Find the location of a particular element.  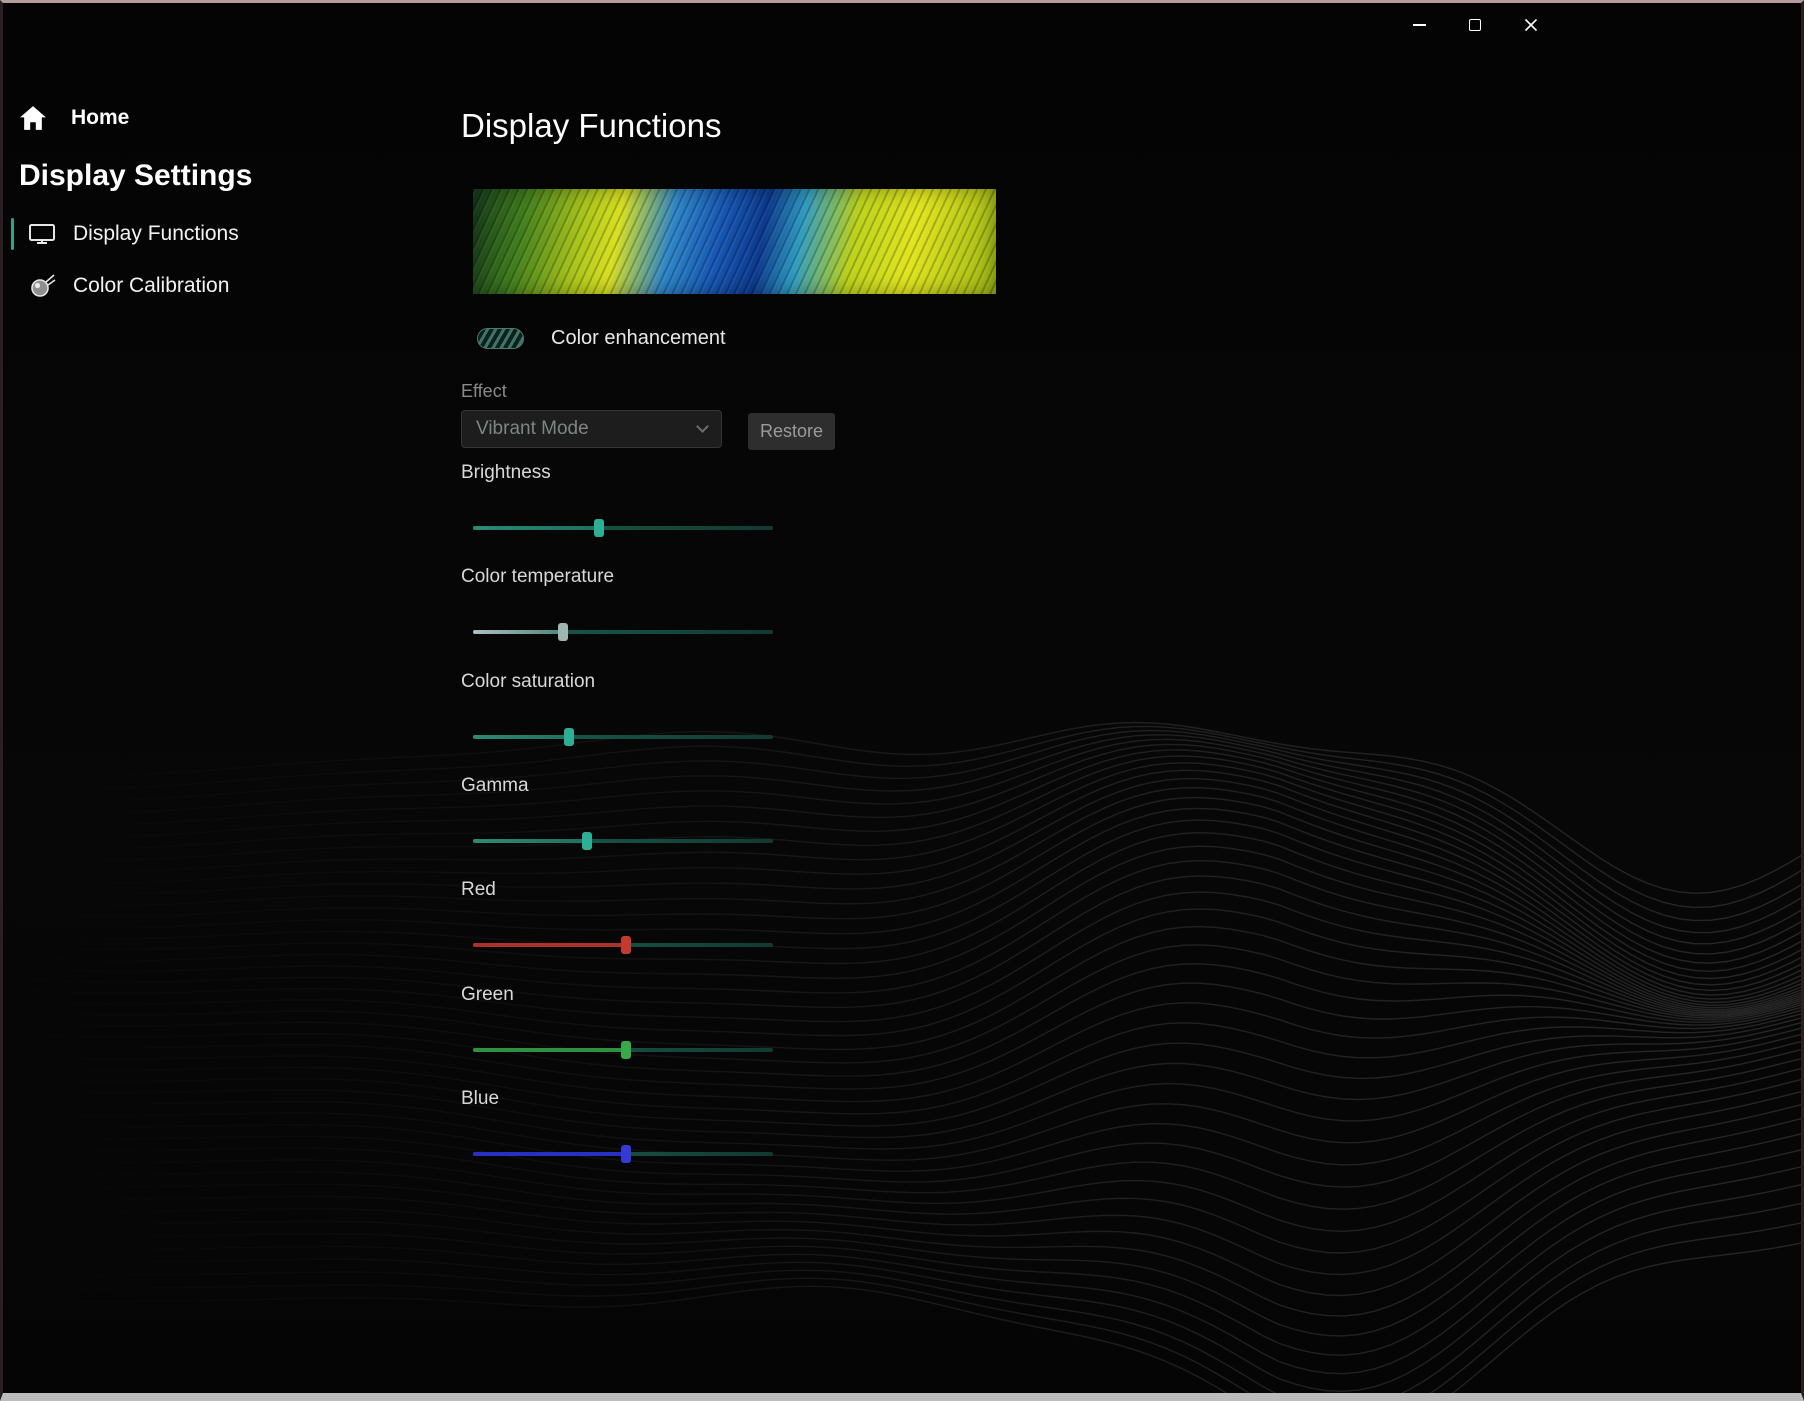

home-label: Home is located at coordinates (100, 117).